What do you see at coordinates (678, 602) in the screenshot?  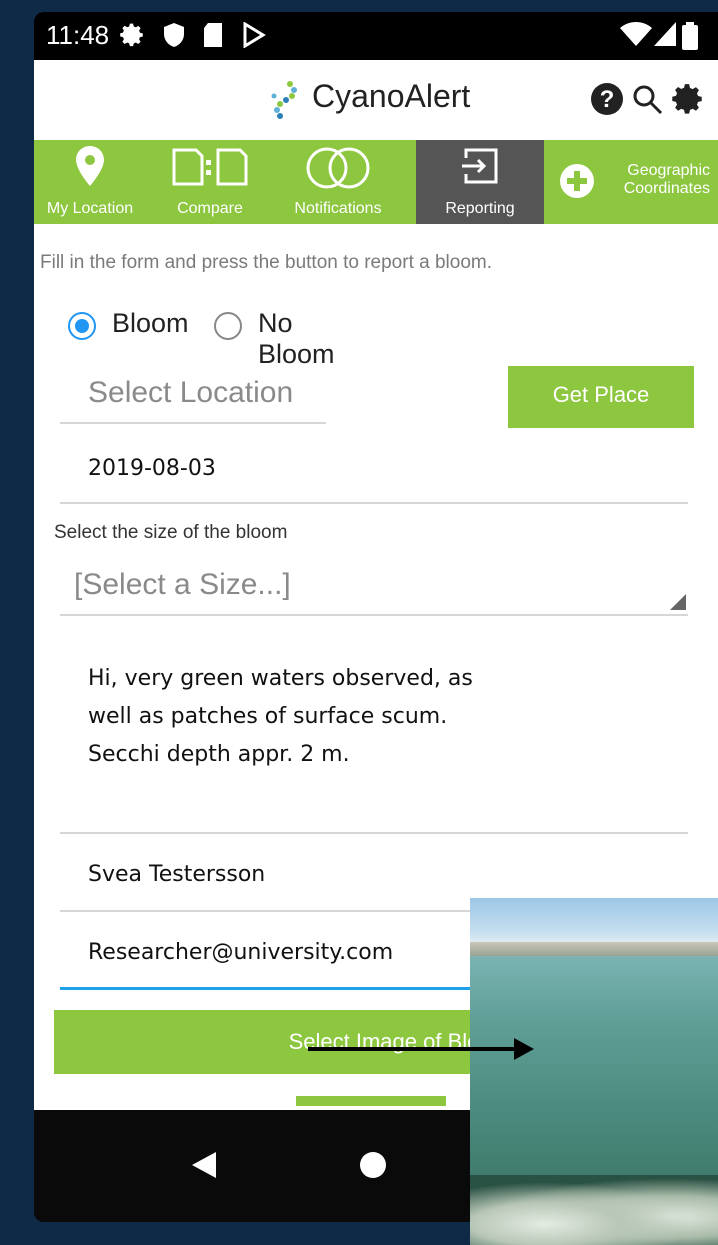 I see `dropdown-arrow-icon` at bounding box center [678, 602].